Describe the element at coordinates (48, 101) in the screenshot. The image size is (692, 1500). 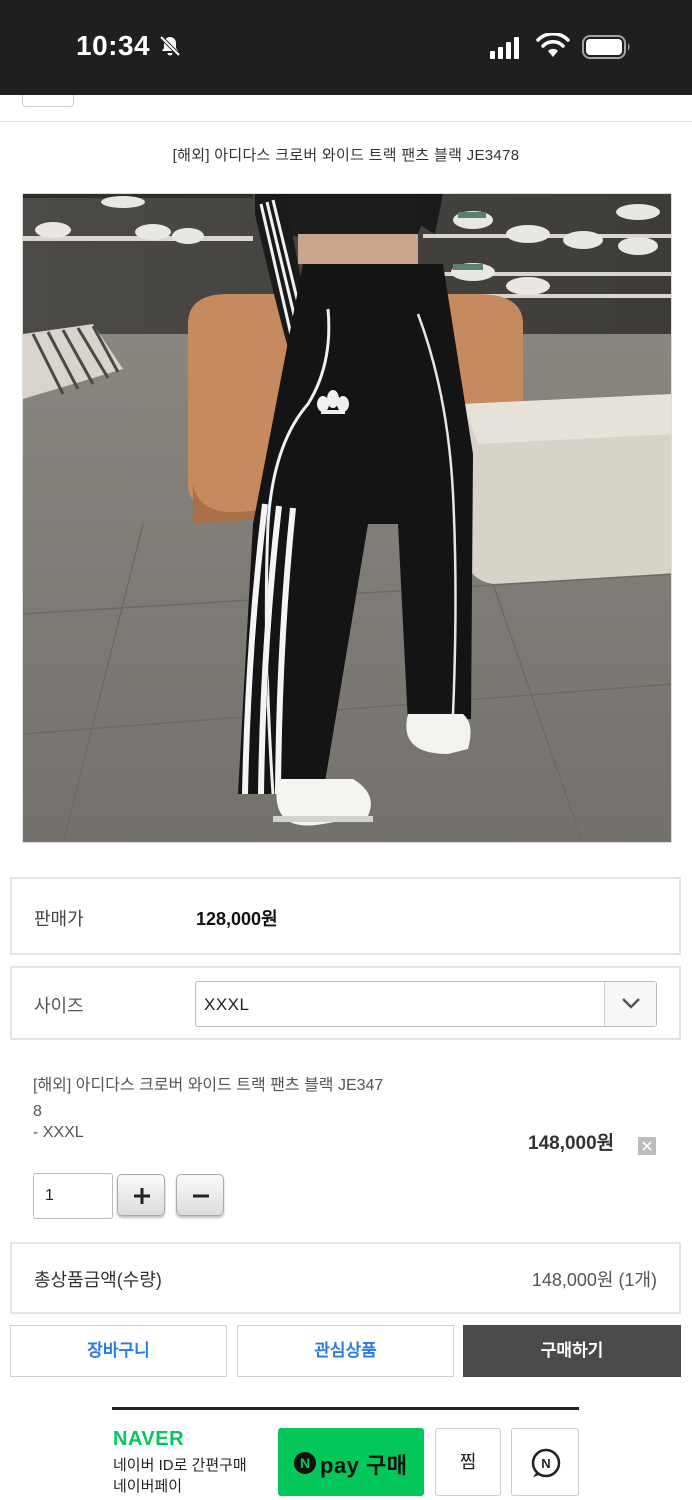
I see `header-button-remnant` at that location.